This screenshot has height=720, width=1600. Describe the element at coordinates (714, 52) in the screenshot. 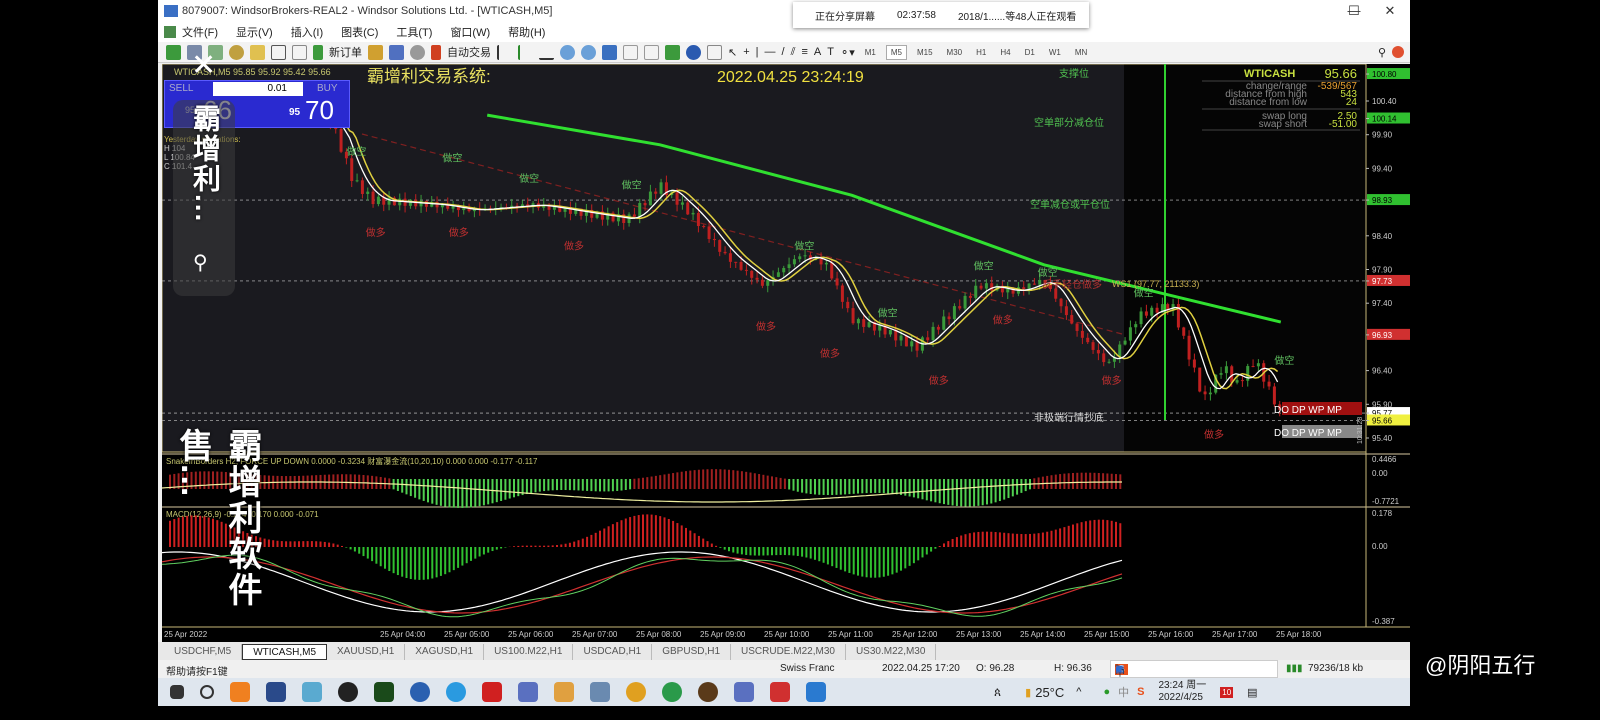

I see `templates-icon` at that location.